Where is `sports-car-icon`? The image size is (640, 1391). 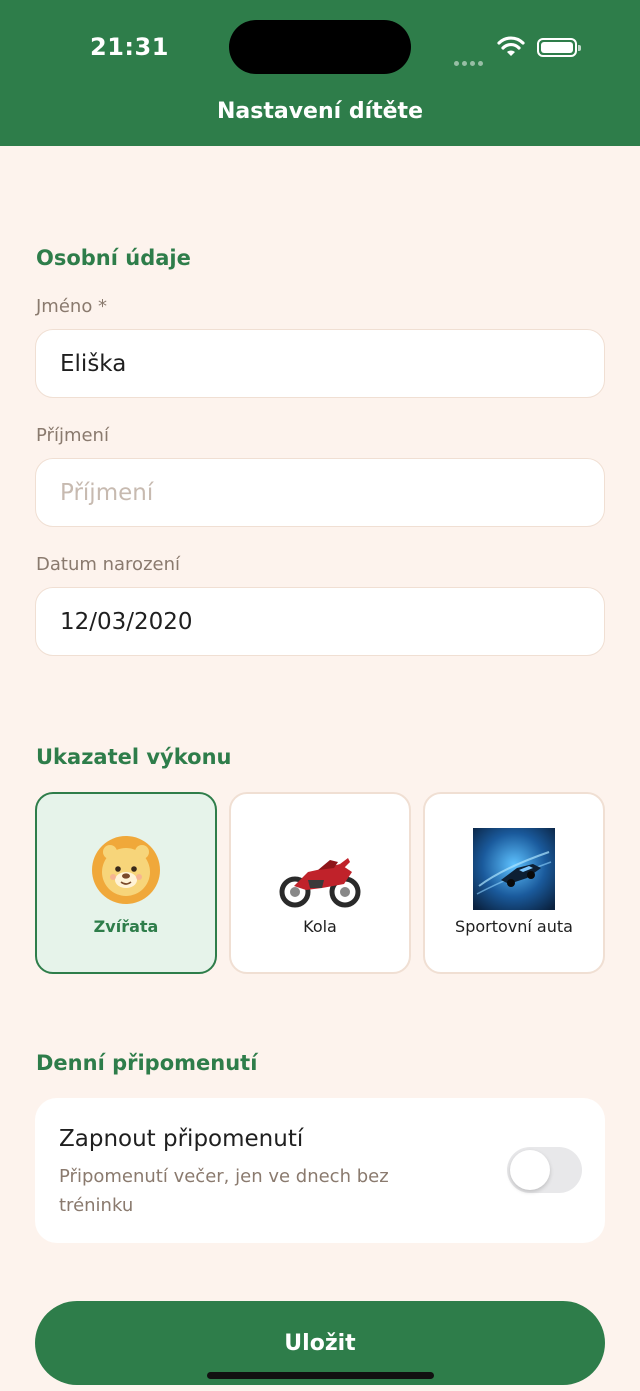 sports-car-icon is located at coordinates (514, 869).